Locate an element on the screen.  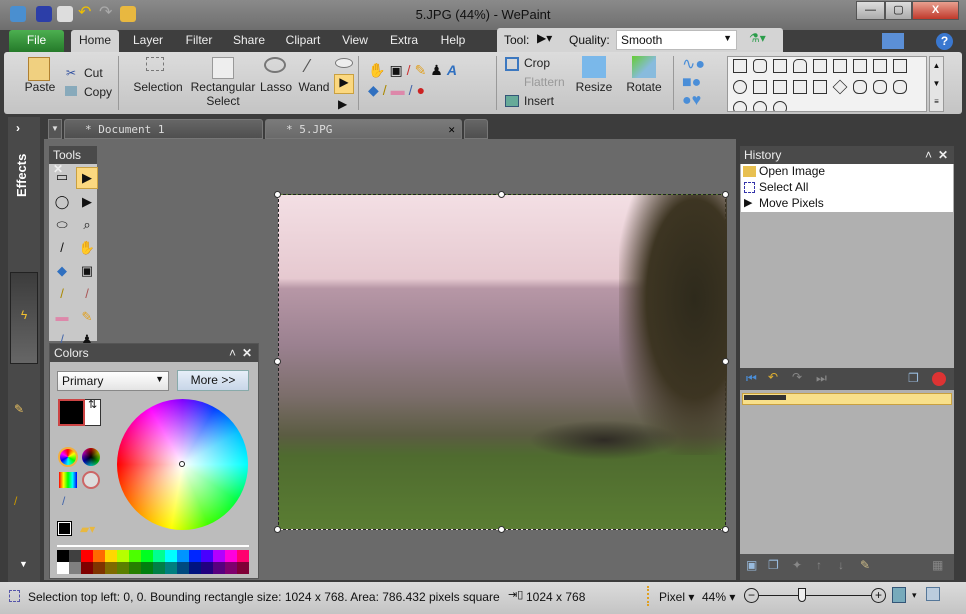
brush2-icon: / is located at coordinates (387, 90).